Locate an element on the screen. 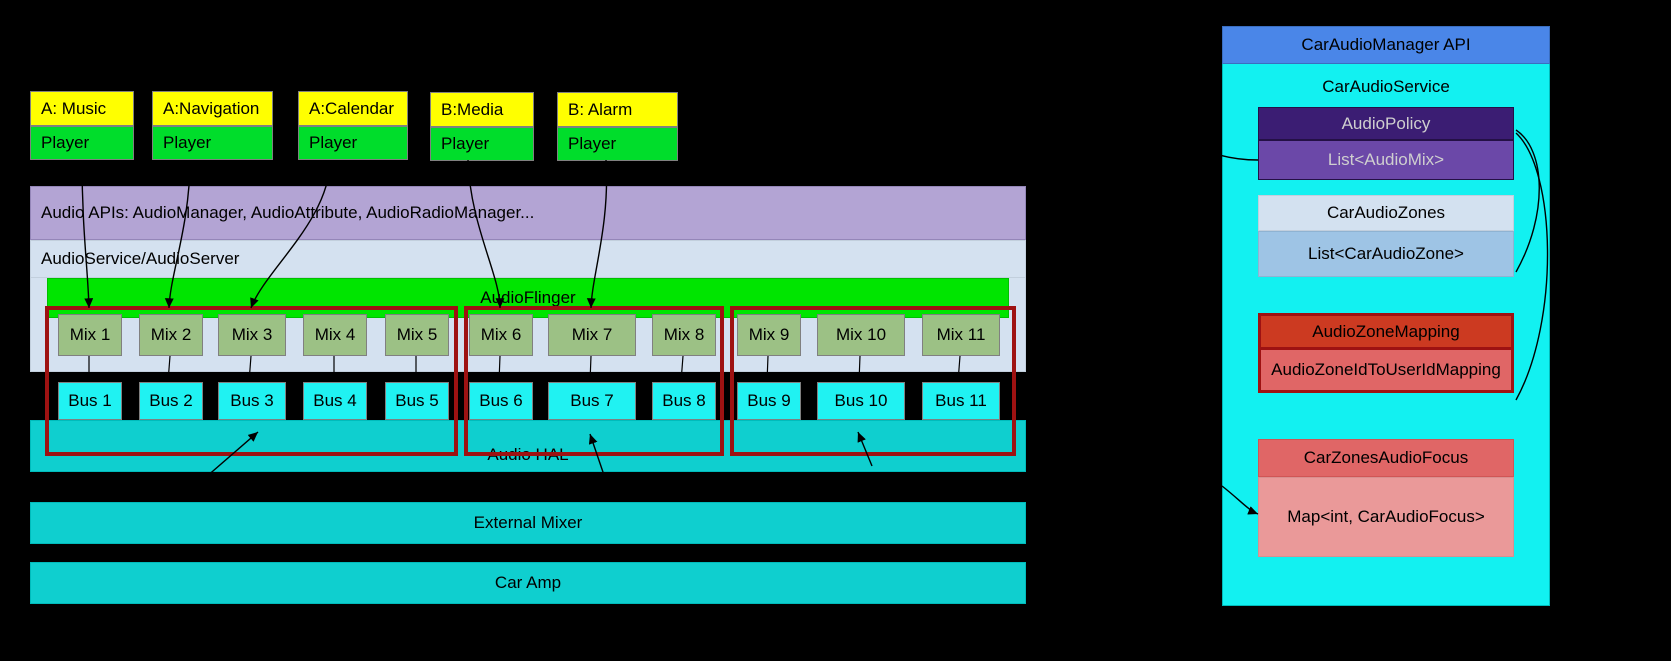 The height and width of the screenshot is (661, 1671). car-audio-zone-list-box: List<CarAudioZone> is located at coordinates (1386, 254).